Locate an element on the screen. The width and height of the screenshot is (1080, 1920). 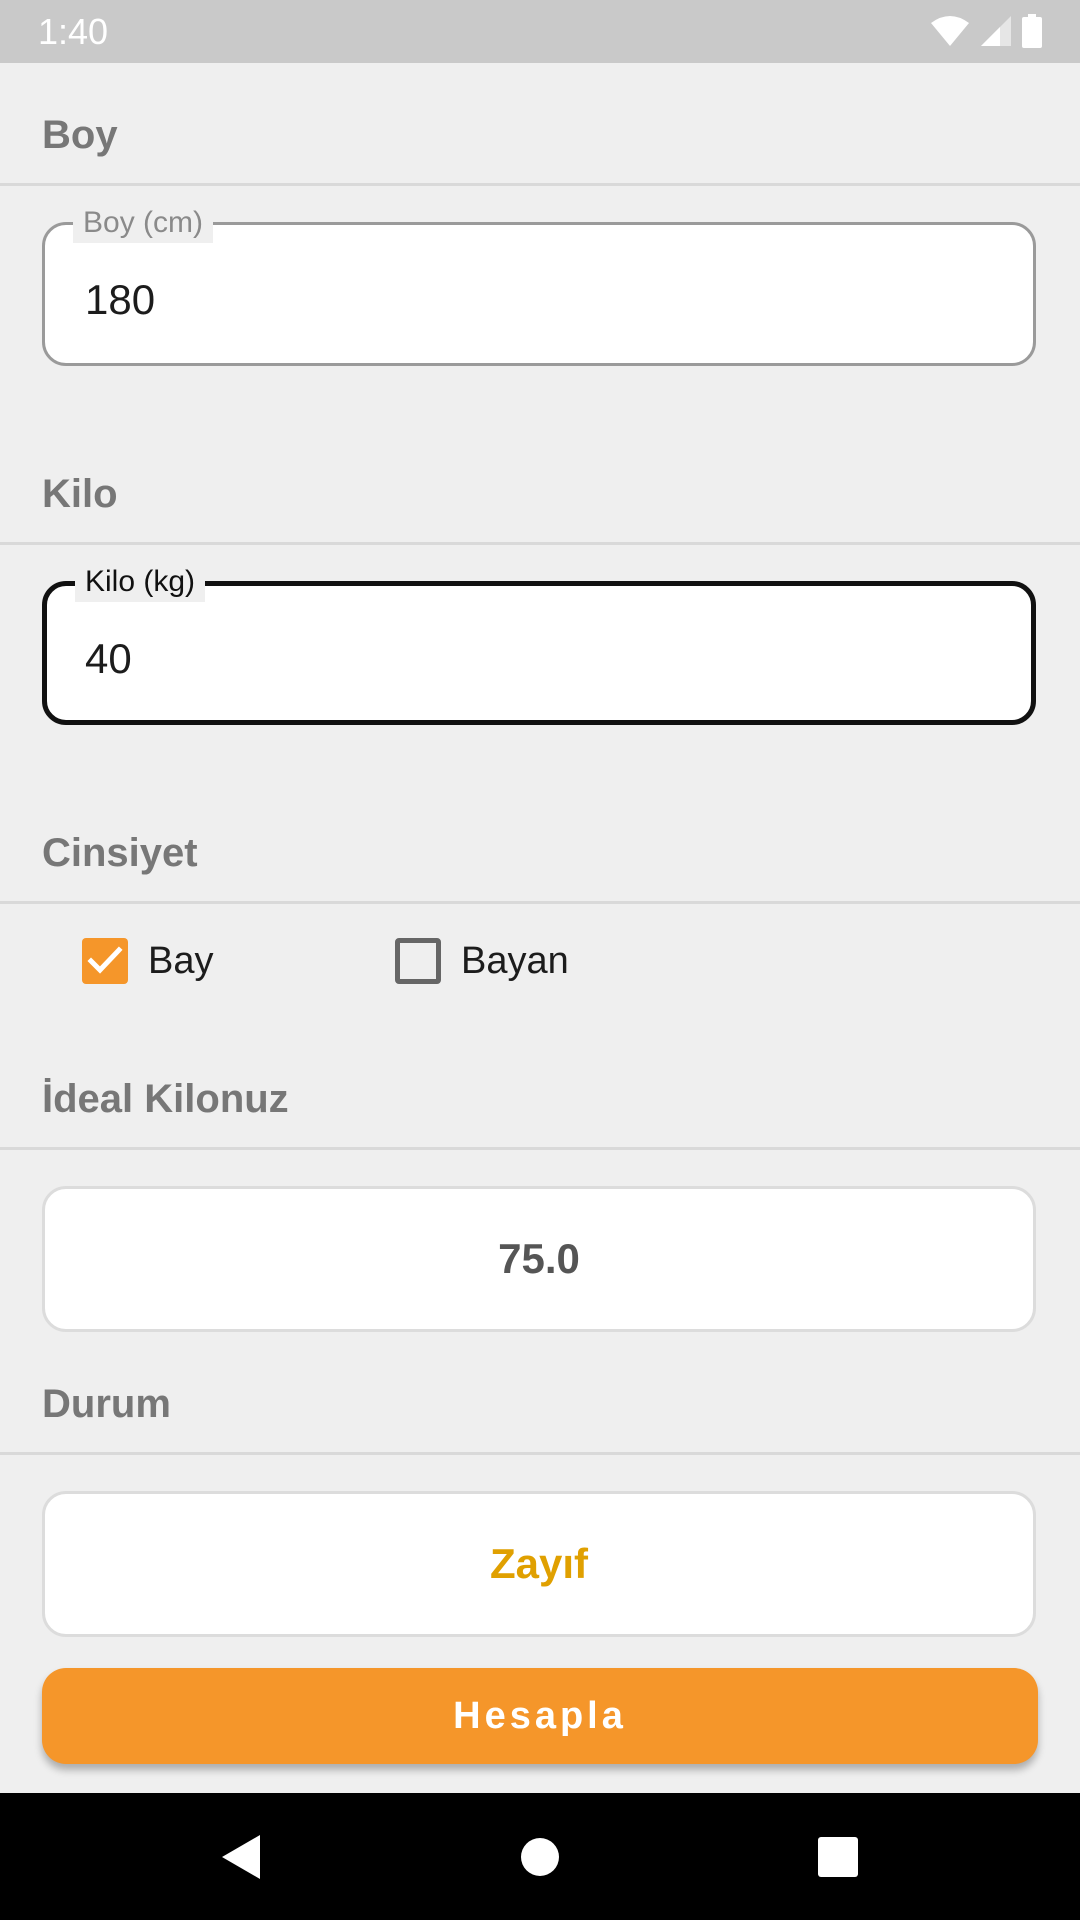
section-title-status: Durum is located at coordinates (106, 1404).